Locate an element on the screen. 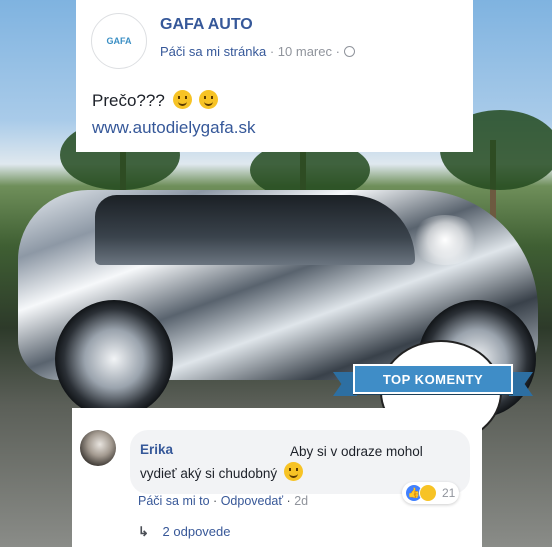 The width and height of the screenshot is (552, 547). reply-arrow-icon: ↳ is located at coordinates (143, 531).